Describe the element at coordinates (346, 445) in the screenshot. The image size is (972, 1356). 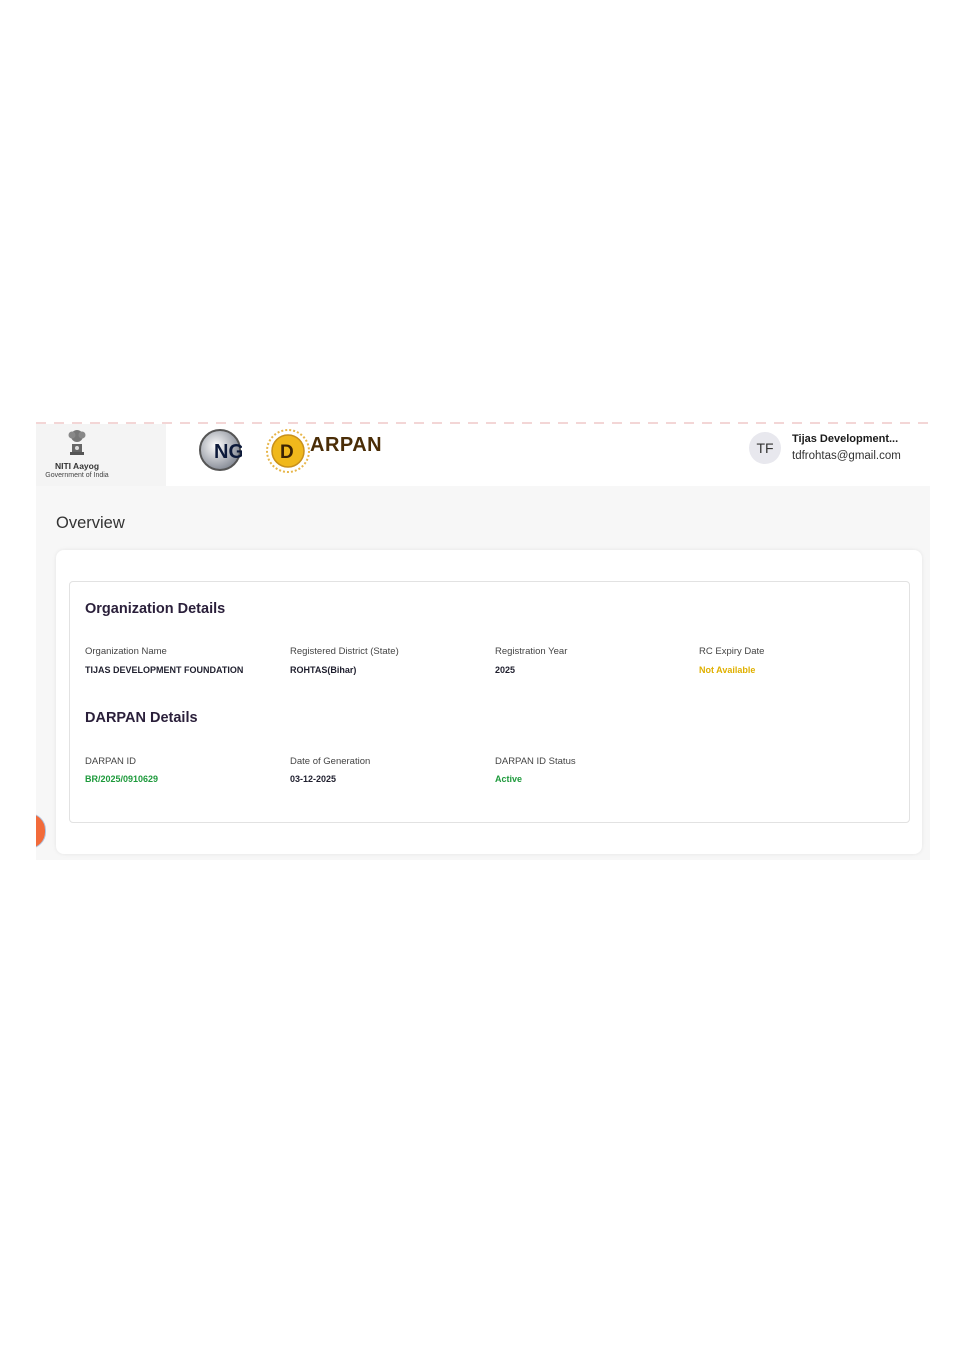
I see `darpan-logo-word: ARPAN` at that location.